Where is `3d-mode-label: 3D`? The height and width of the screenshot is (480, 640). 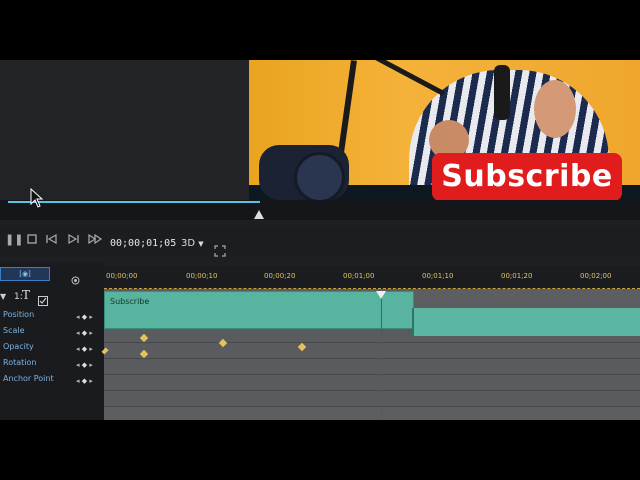 3d-mode-label: 3D is located at coordinates (188, 243).